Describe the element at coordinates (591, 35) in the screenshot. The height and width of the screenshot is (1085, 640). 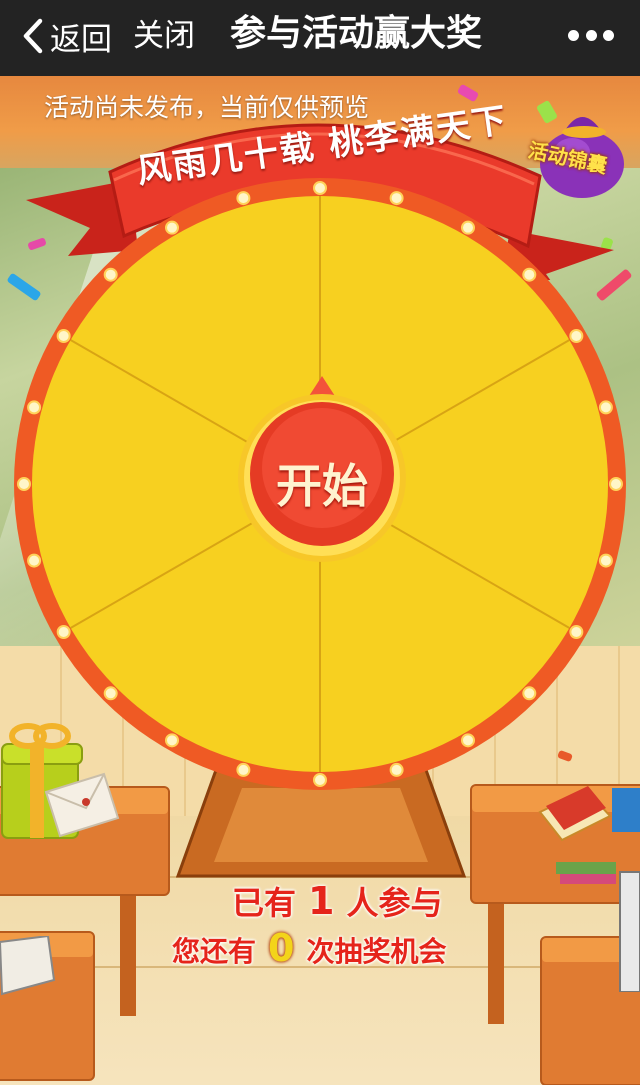
I see `more-options-icon` at that location.